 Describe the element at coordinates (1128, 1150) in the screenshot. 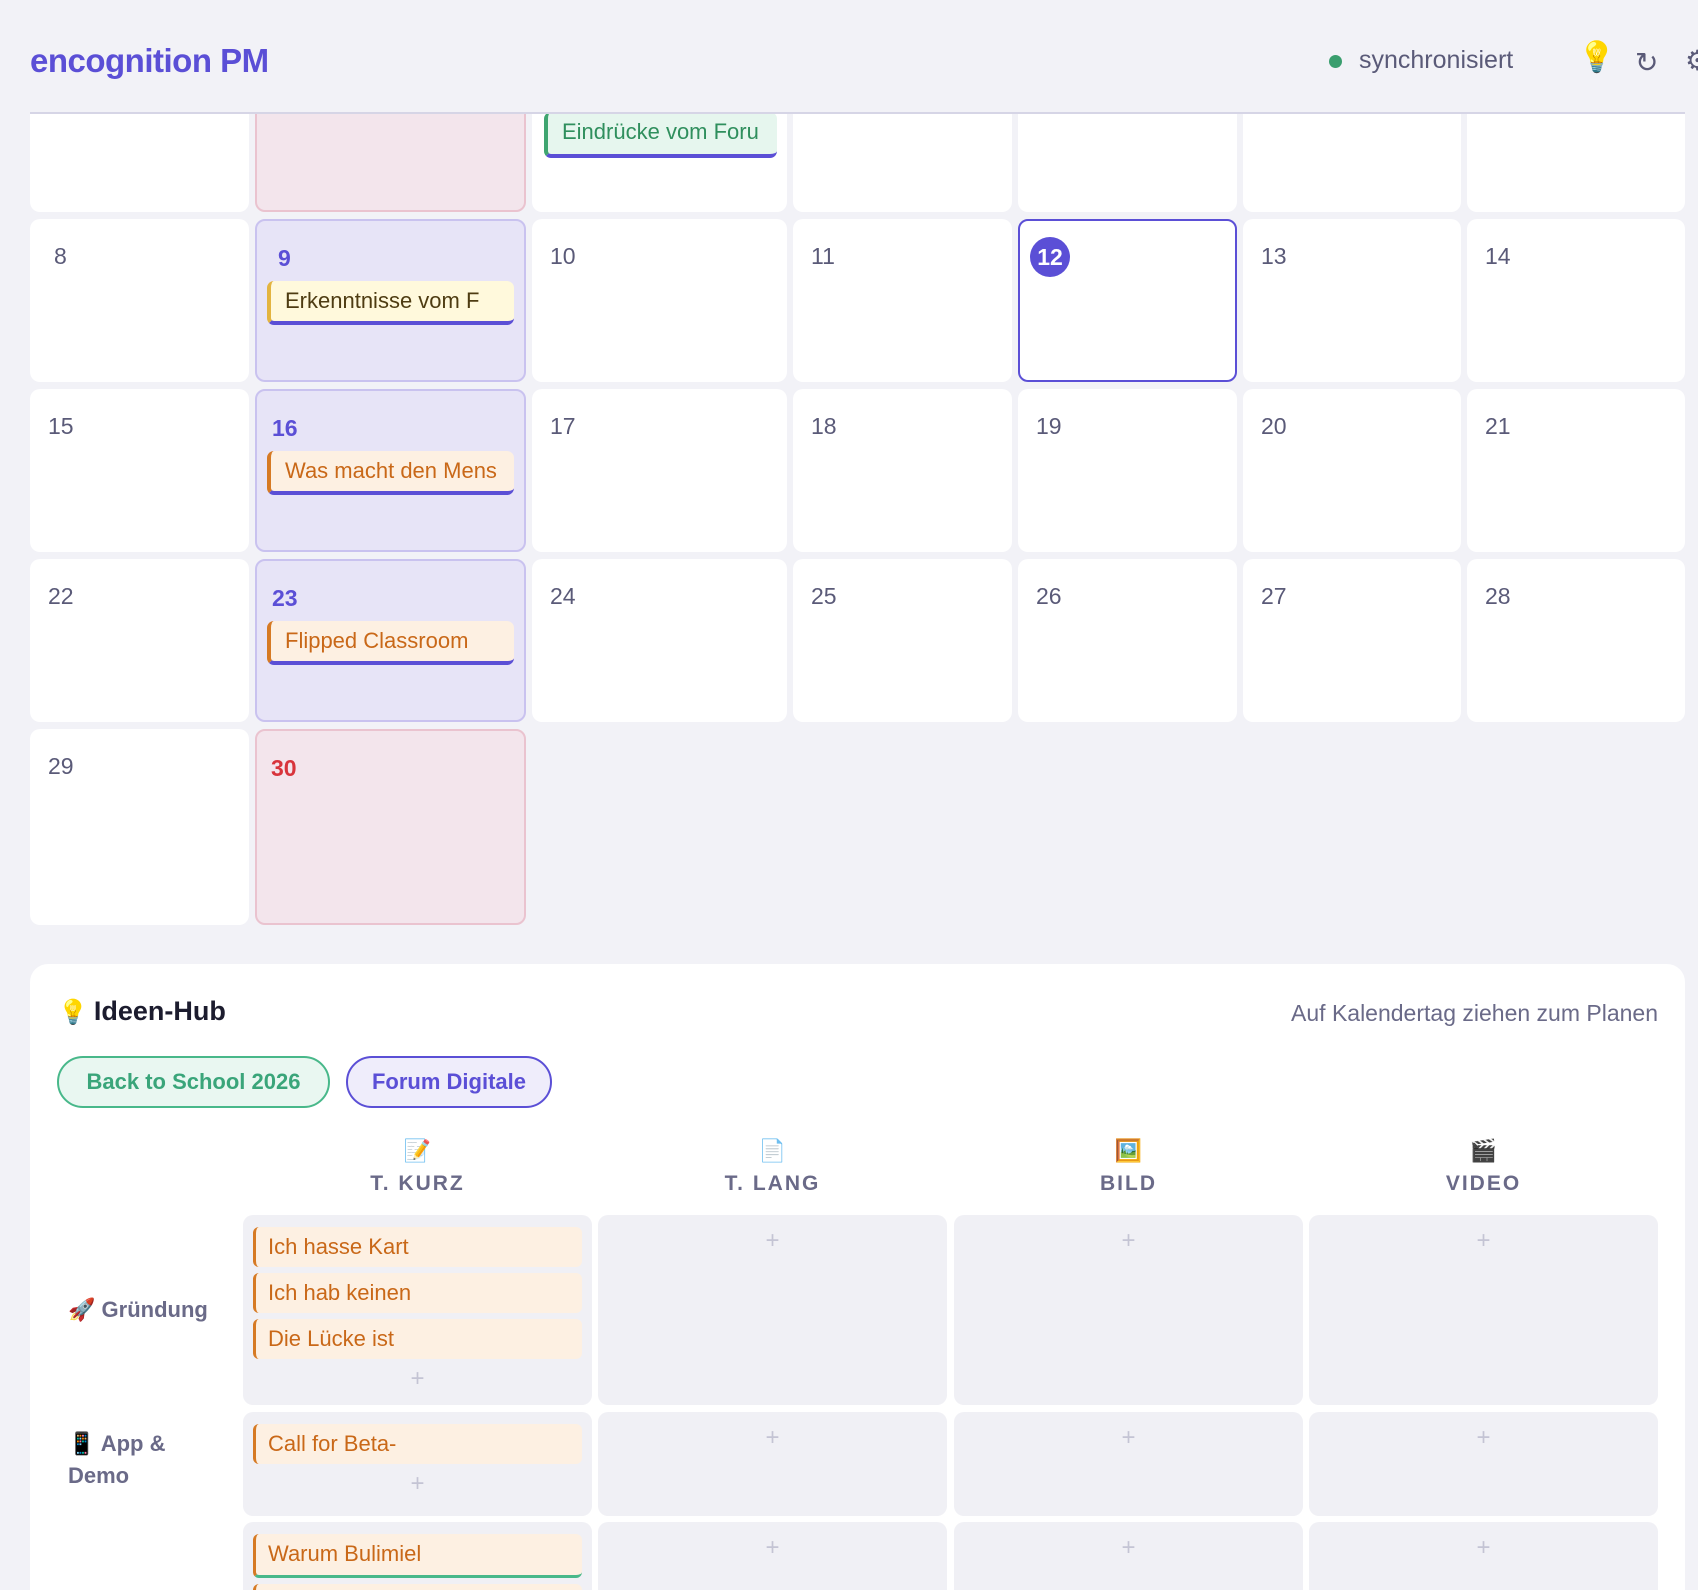

I see `image-icon: 🖼️` at that location.